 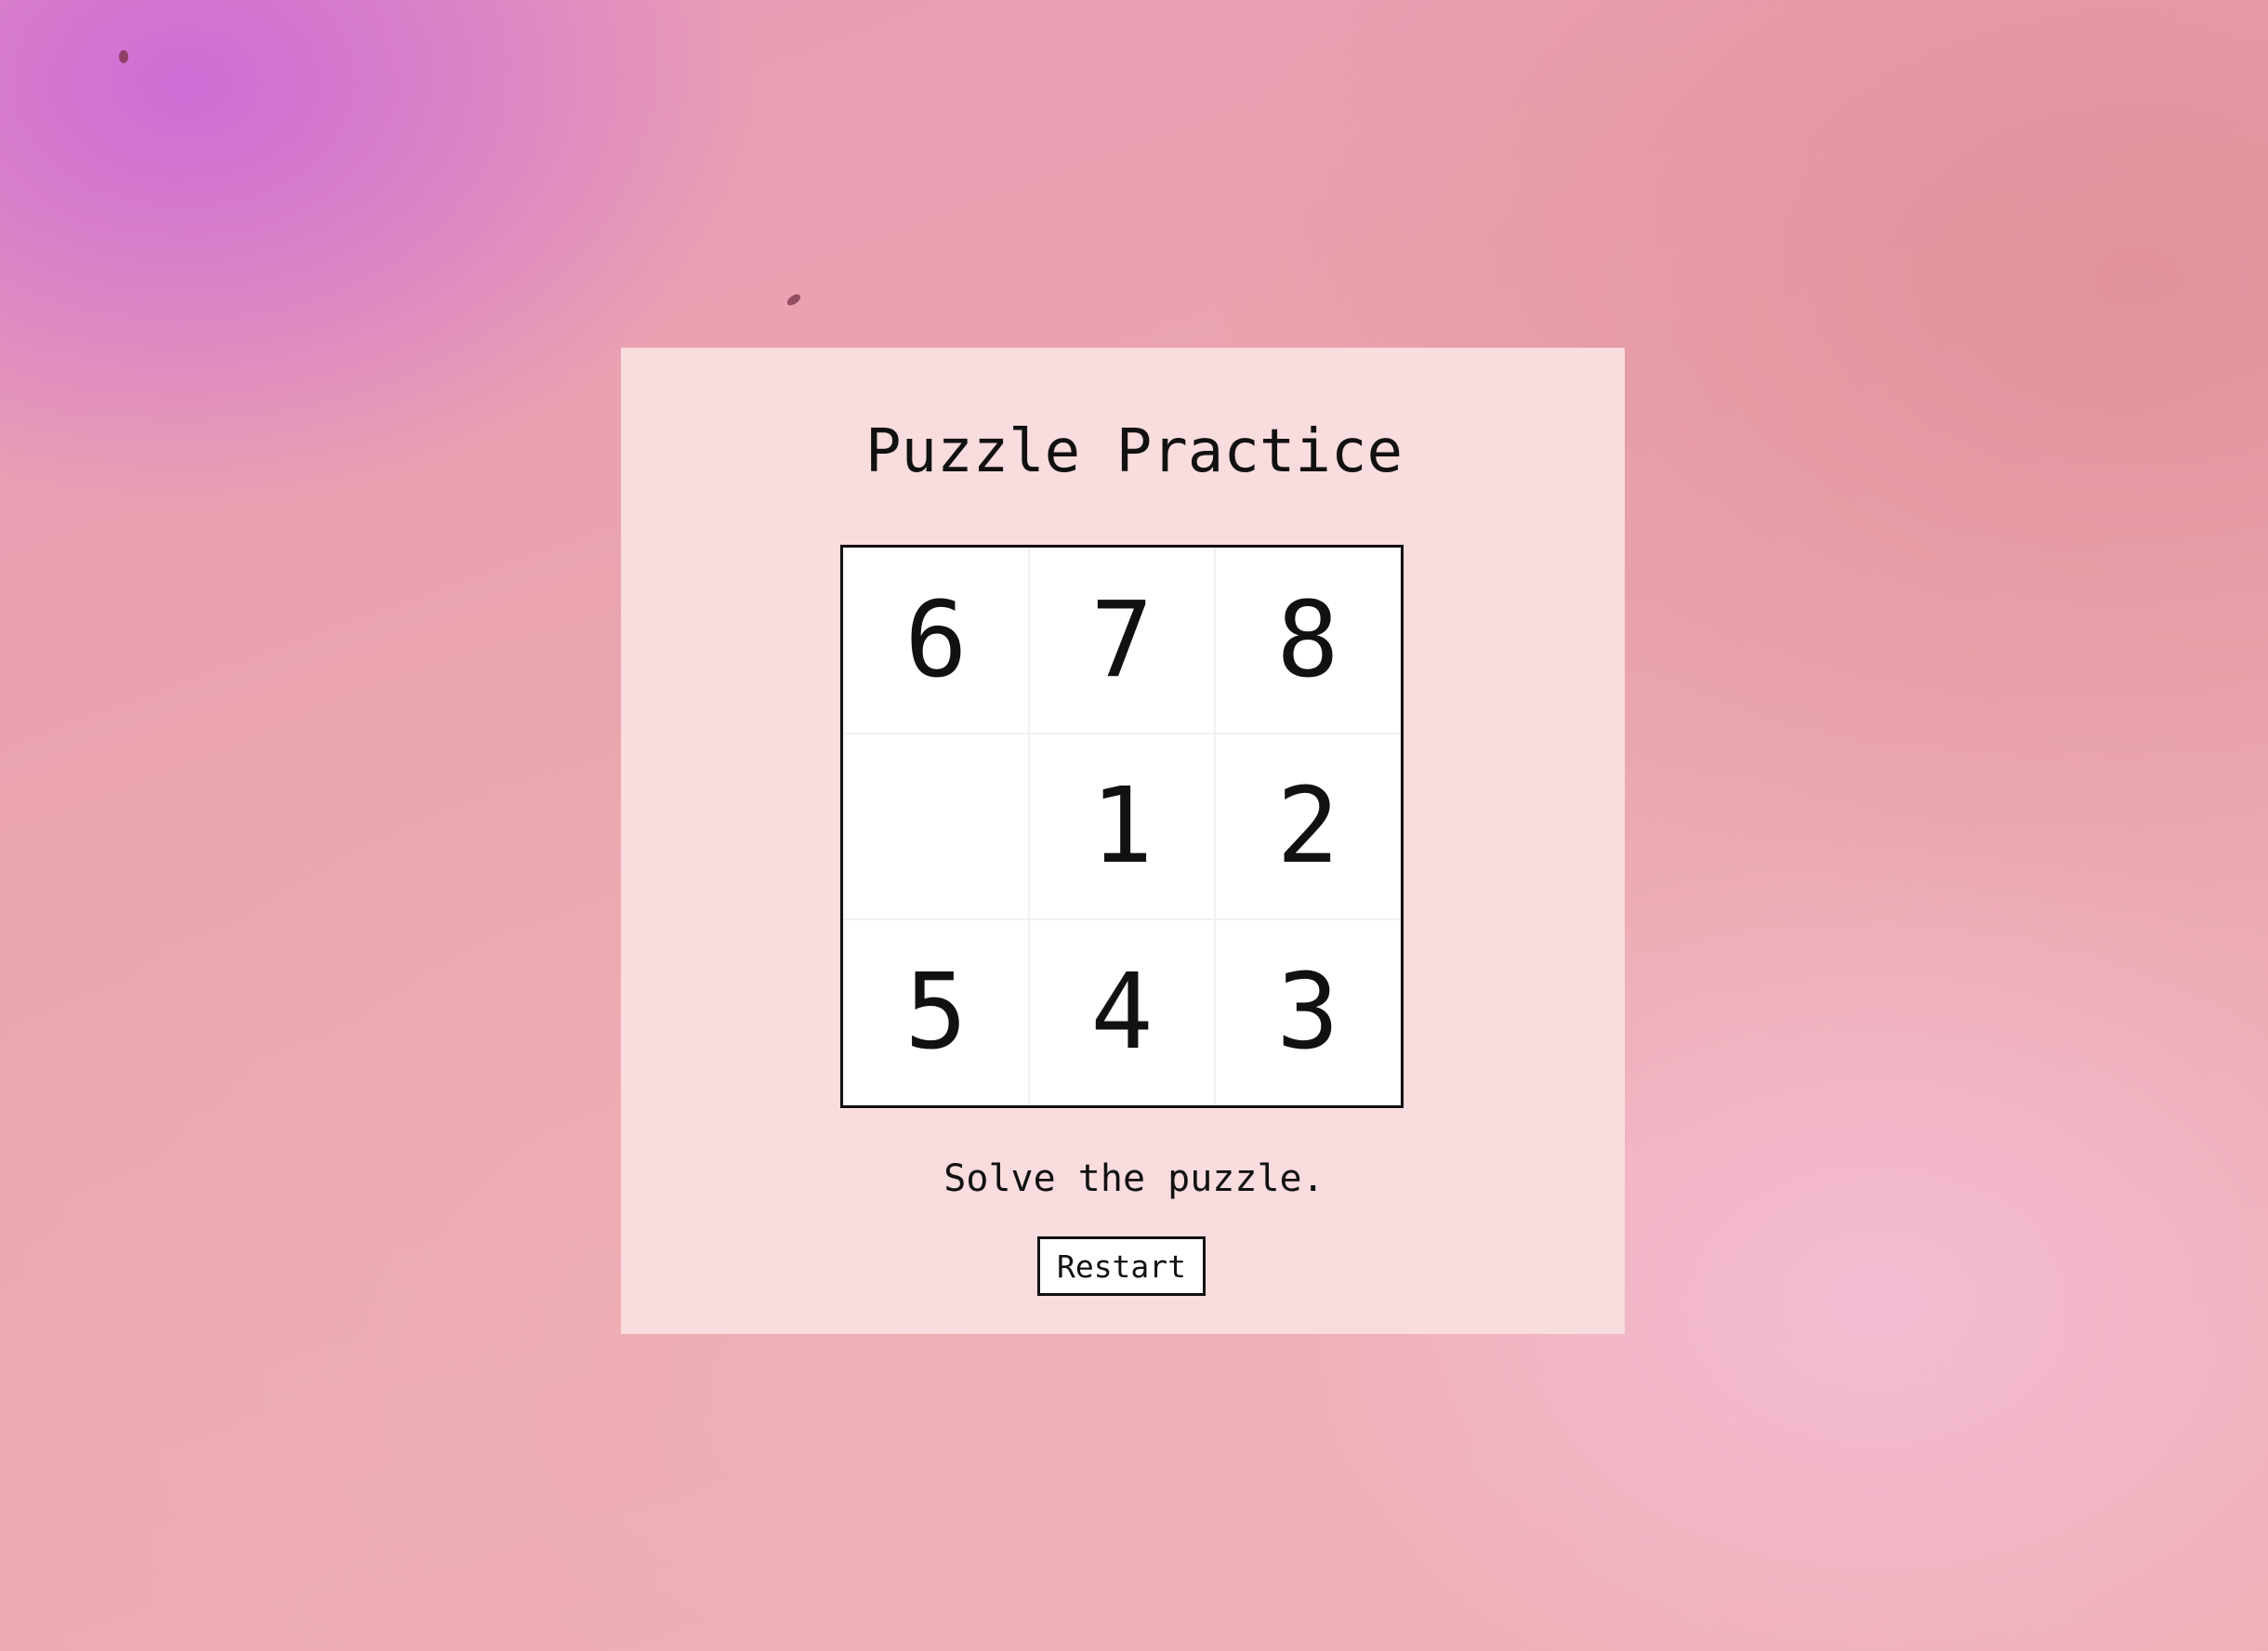 I want to click on puzzle-tile: 2, so click(x=1308, y=826).